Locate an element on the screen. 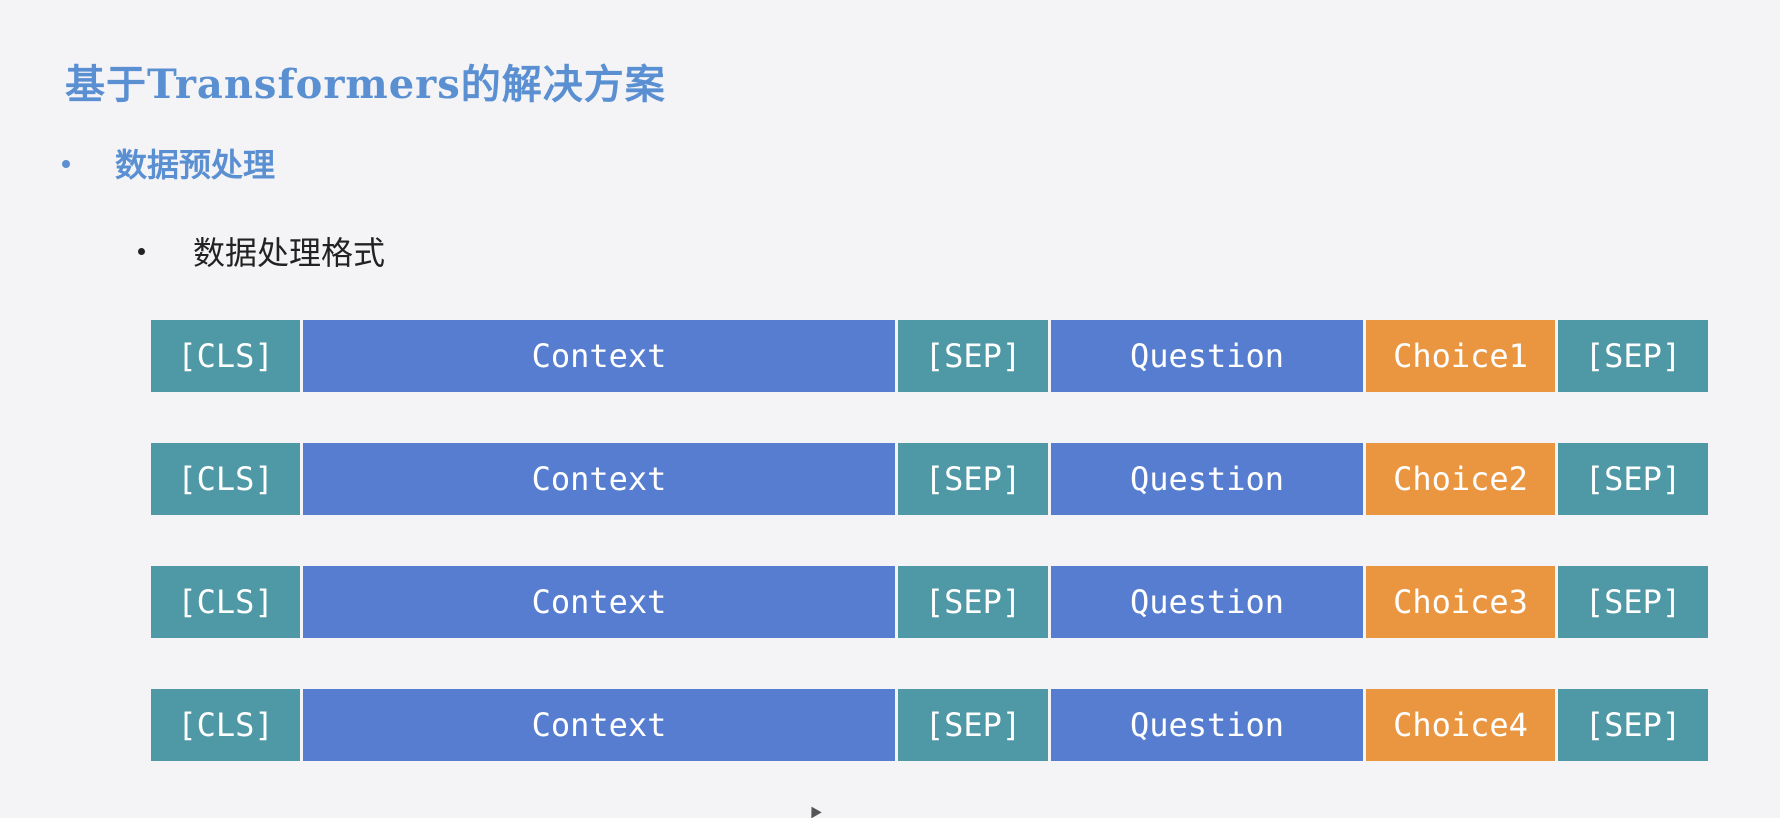  bullet-level1-text: 数据预处理 is located at coordinates (195, 165).